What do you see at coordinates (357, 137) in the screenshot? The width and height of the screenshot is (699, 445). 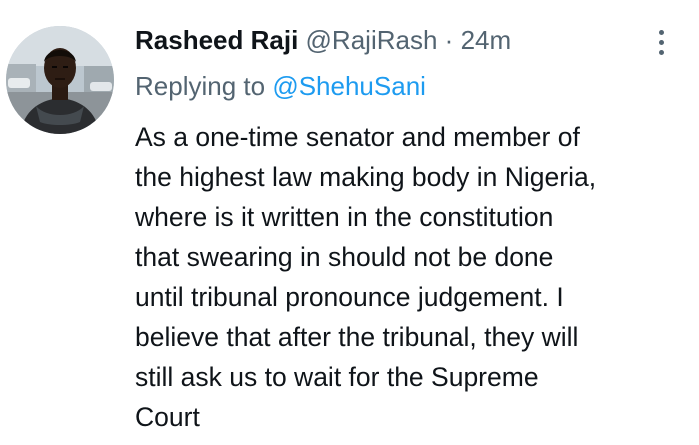 I see `tweet-text-line: As a one-time senator and member of` at bounding box center [357, 137].